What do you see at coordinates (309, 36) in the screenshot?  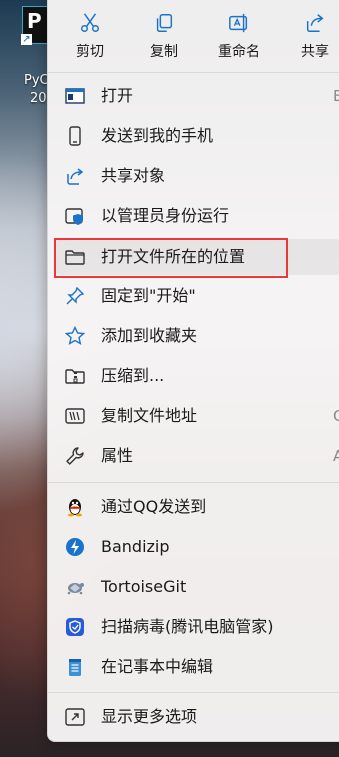 I see `share-button: 共享` at bounding box center [309, 36].